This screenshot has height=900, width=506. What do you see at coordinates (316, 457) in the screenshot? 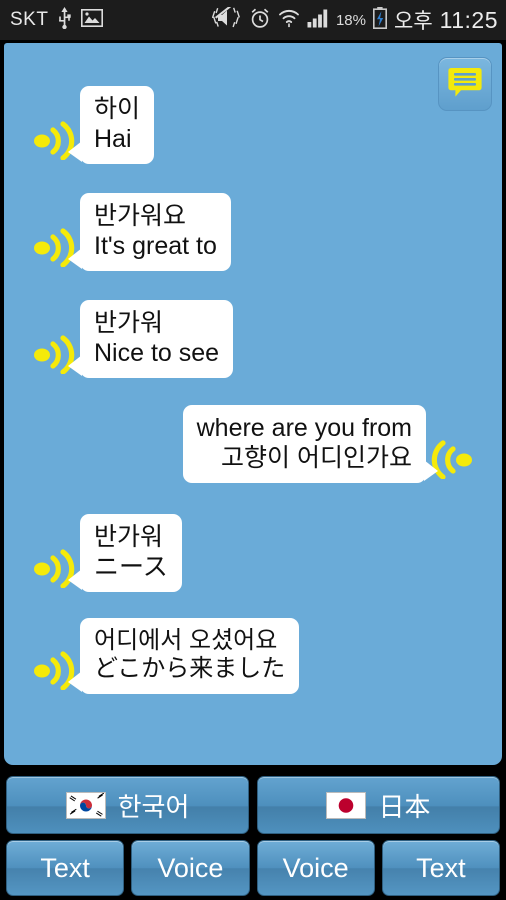
I see `message-line-2: 고향이 어디인가요` at bounding box center [316, 457].